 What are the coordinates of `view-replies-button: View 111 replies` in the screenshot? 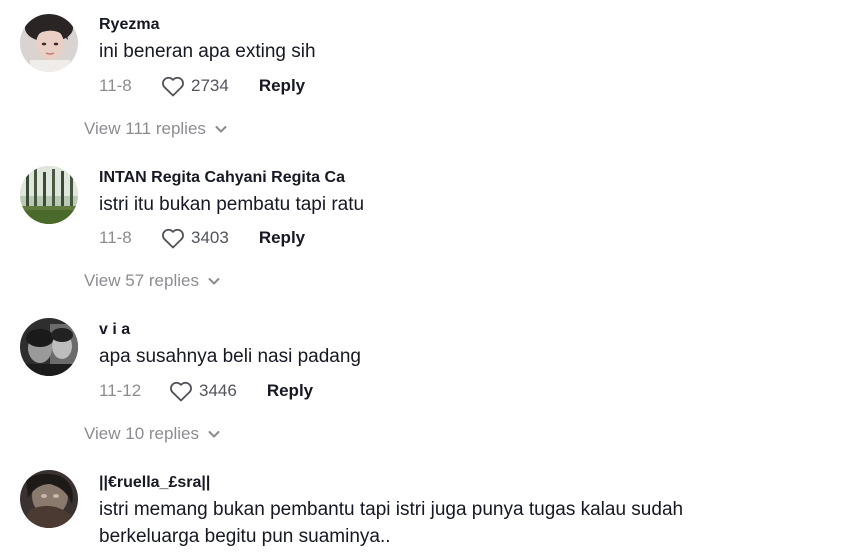 It's located at (156, 129).